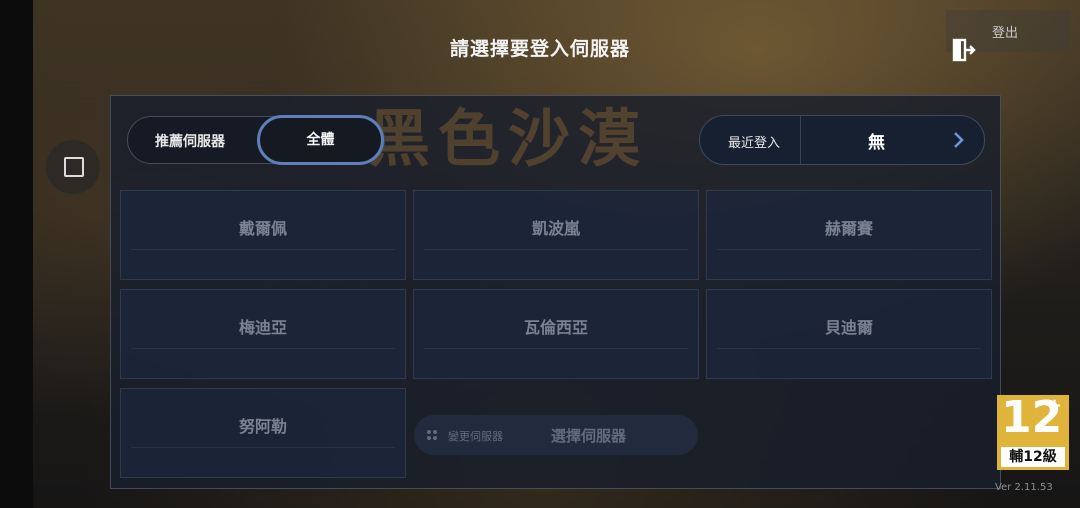  I want to click on square-icon, so click(74, 167).